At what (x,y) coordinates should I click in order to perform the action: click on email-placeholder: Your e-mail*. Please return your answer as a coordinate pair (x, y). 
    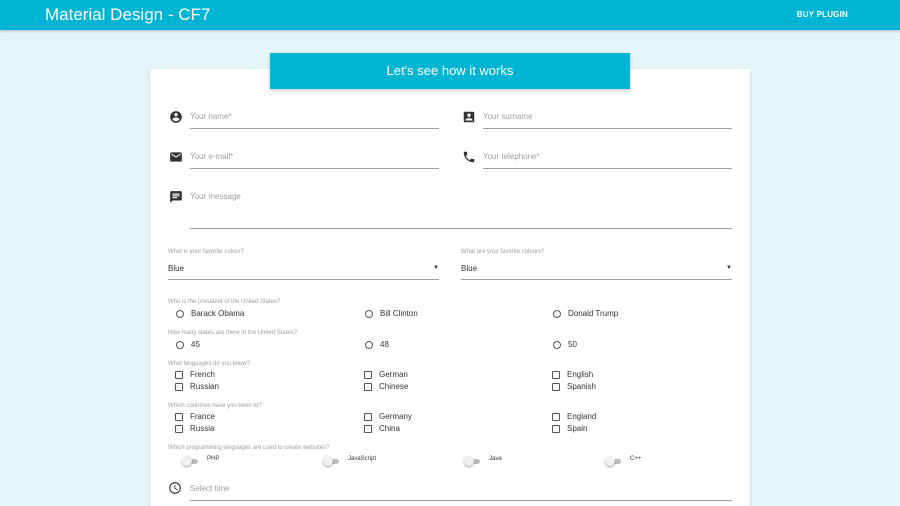
    Looking at the image, I should click on (212, 156).